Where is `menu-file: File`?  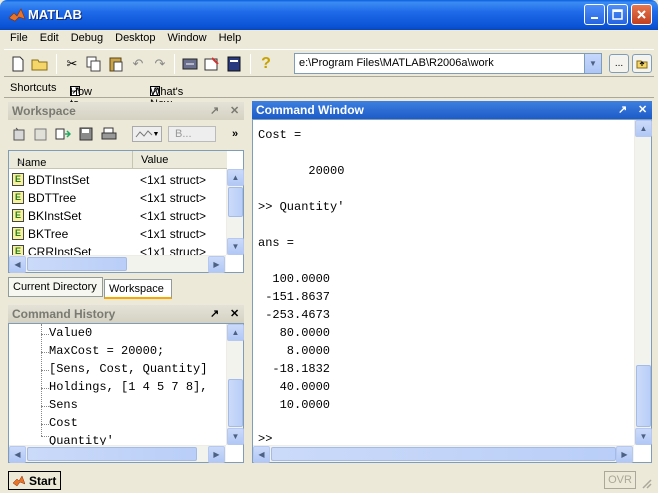
menu-file: File is located at coordinates (19, 39).